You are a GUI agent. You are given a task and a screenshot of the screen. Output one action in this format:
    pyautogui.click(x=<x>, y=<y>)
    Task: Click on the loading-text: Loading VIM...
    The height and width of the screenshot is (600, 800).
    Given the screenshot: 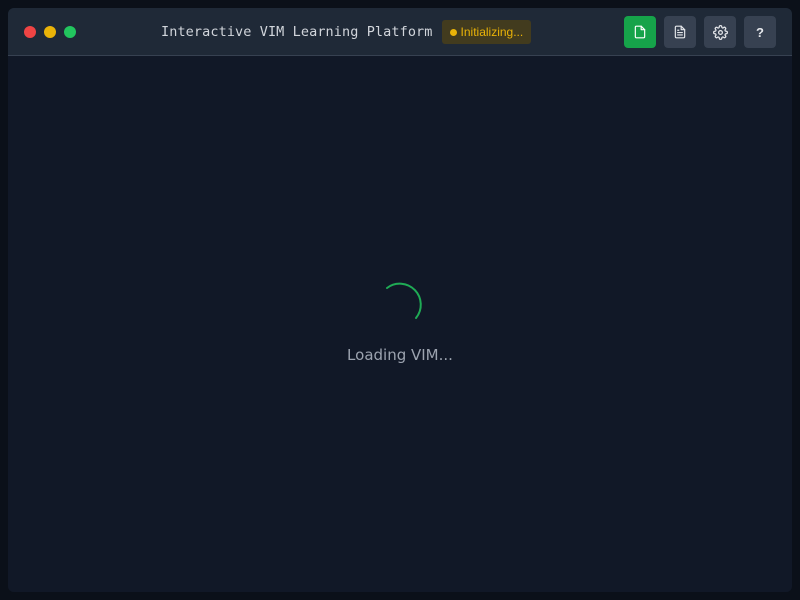 What is the action you would take?
    pyautogui.click(x=400, y=355)
    